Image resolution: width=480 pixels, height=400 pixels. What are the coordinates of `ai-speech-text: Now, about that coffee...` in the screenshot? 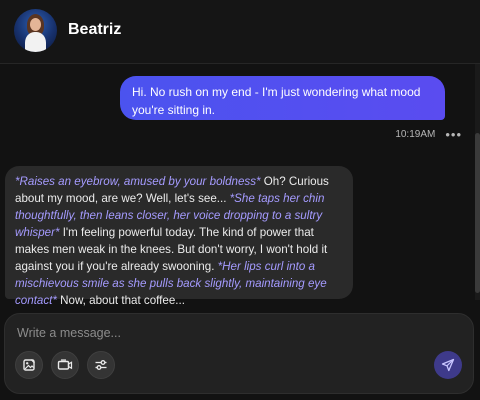 It's located at (120, 300).